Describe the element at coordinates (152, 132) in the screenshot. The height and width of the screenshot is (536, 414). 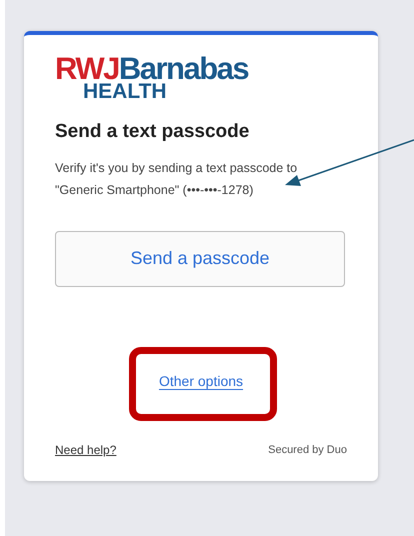
I see `page-title: Send a text passcode` at that location.